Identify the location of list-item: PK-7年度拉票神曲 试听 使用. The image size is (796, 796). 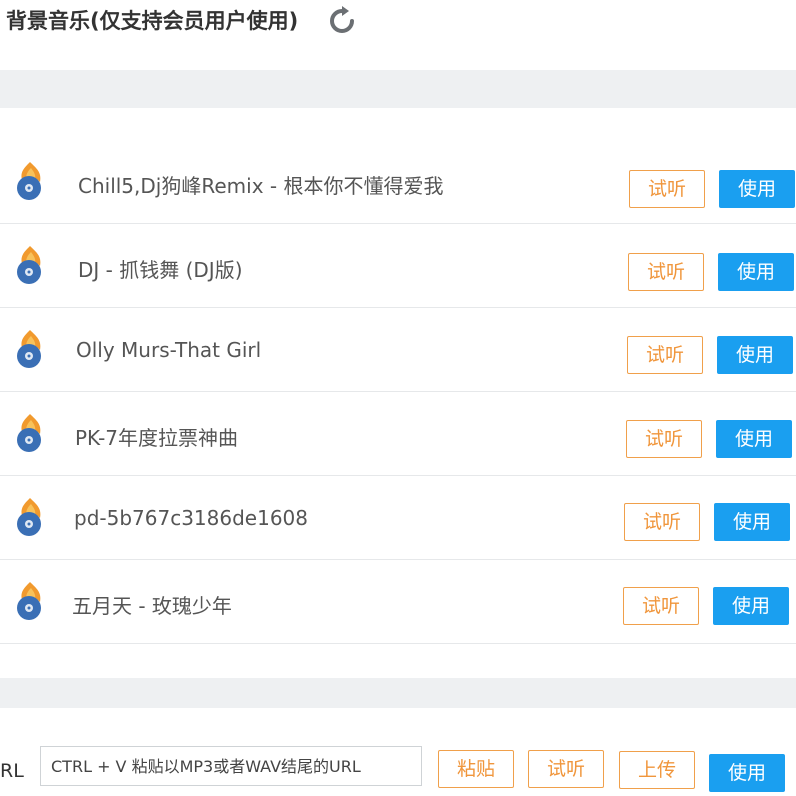
(398, 435).